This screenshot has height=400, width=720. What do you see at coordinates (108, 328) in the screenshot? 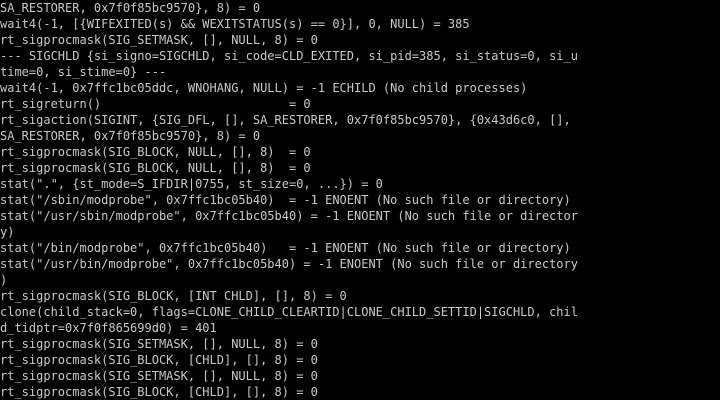
I see `terminal-line: d_tidptr=0x7f0f865699d0) = 401` at bounding box center [108, 328].